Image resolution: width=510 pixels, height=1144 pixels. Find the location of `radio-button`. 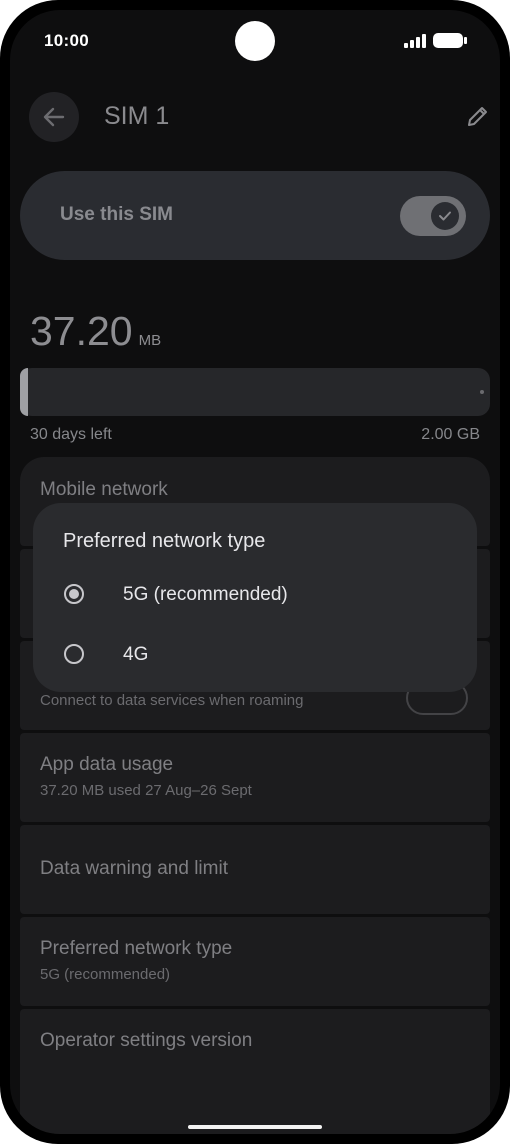

radio-button is located at coordinates (74, 654).